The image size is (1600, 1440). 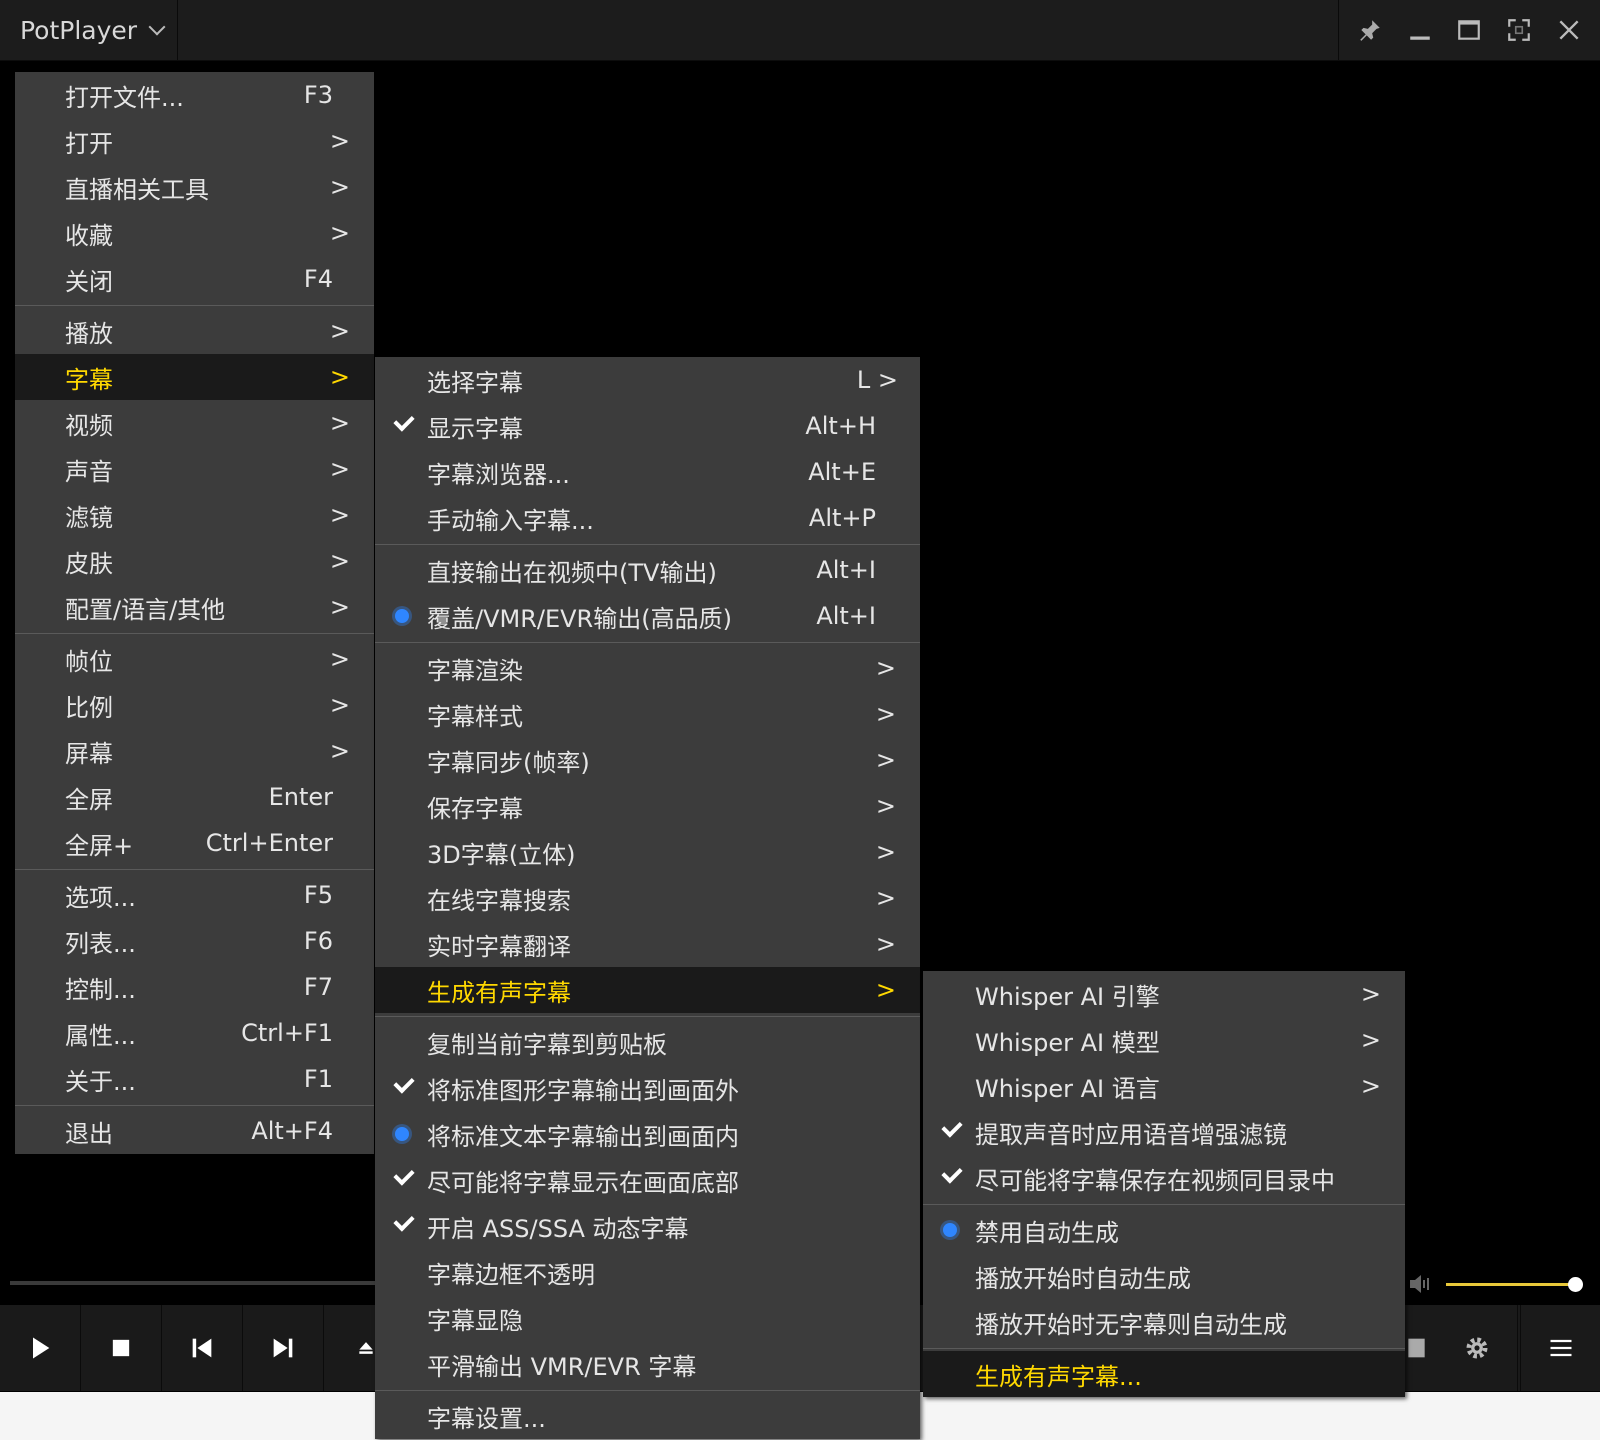 I want to click on volume-slider, so click(x=1495, y=1284).